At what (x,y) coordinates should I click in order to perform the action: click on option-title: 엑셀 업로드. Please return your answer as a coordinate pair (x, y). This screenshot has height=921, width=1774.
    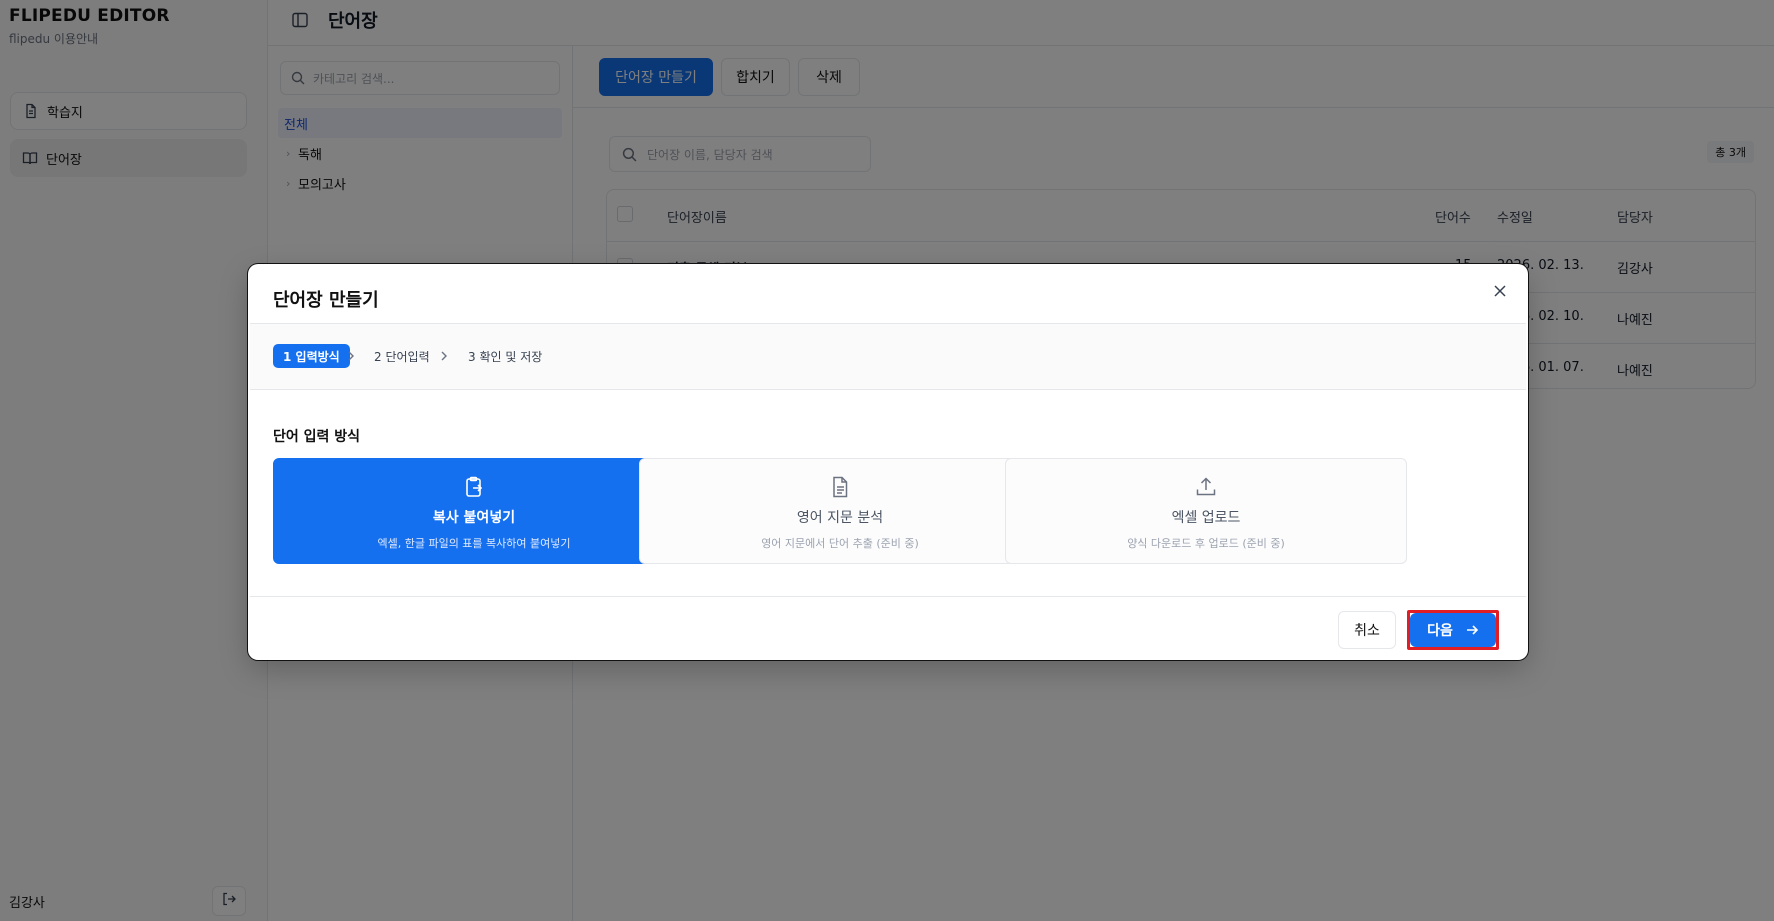
    Looking at the image, I should click on (1206, 518).